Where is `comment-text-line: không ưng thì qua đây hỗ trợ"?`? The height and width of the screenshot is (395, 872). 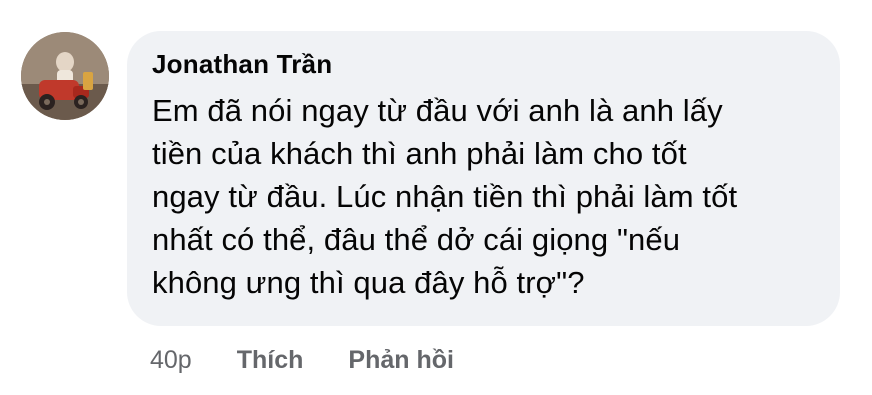
comment-text-line: không ưng thì qua đây hỗ trợ"? is located at coordinates (368, 282).